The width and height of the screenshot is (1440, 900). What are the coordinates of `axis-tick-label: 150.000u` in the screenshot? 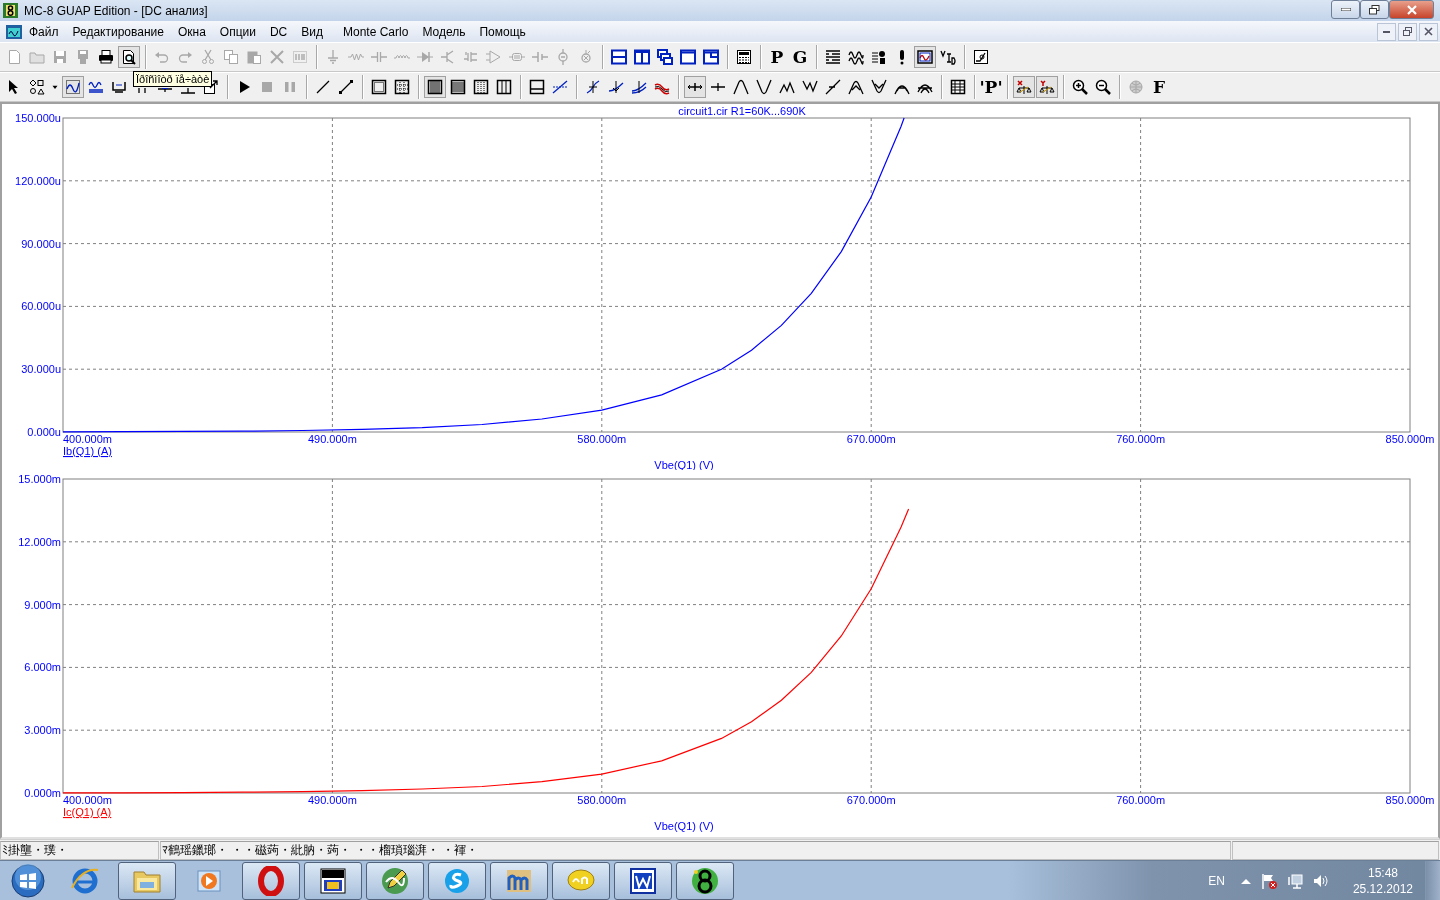 It's located at (38, 118).